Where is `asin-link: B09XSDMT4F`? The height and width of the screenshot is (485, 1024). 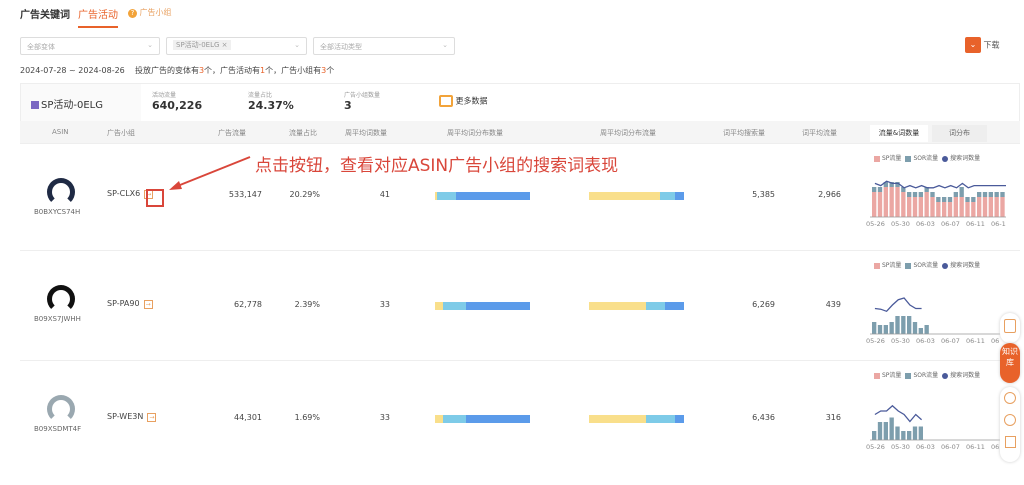 asin-link: B09XSDMT4F is located at coordinates (57, 429).